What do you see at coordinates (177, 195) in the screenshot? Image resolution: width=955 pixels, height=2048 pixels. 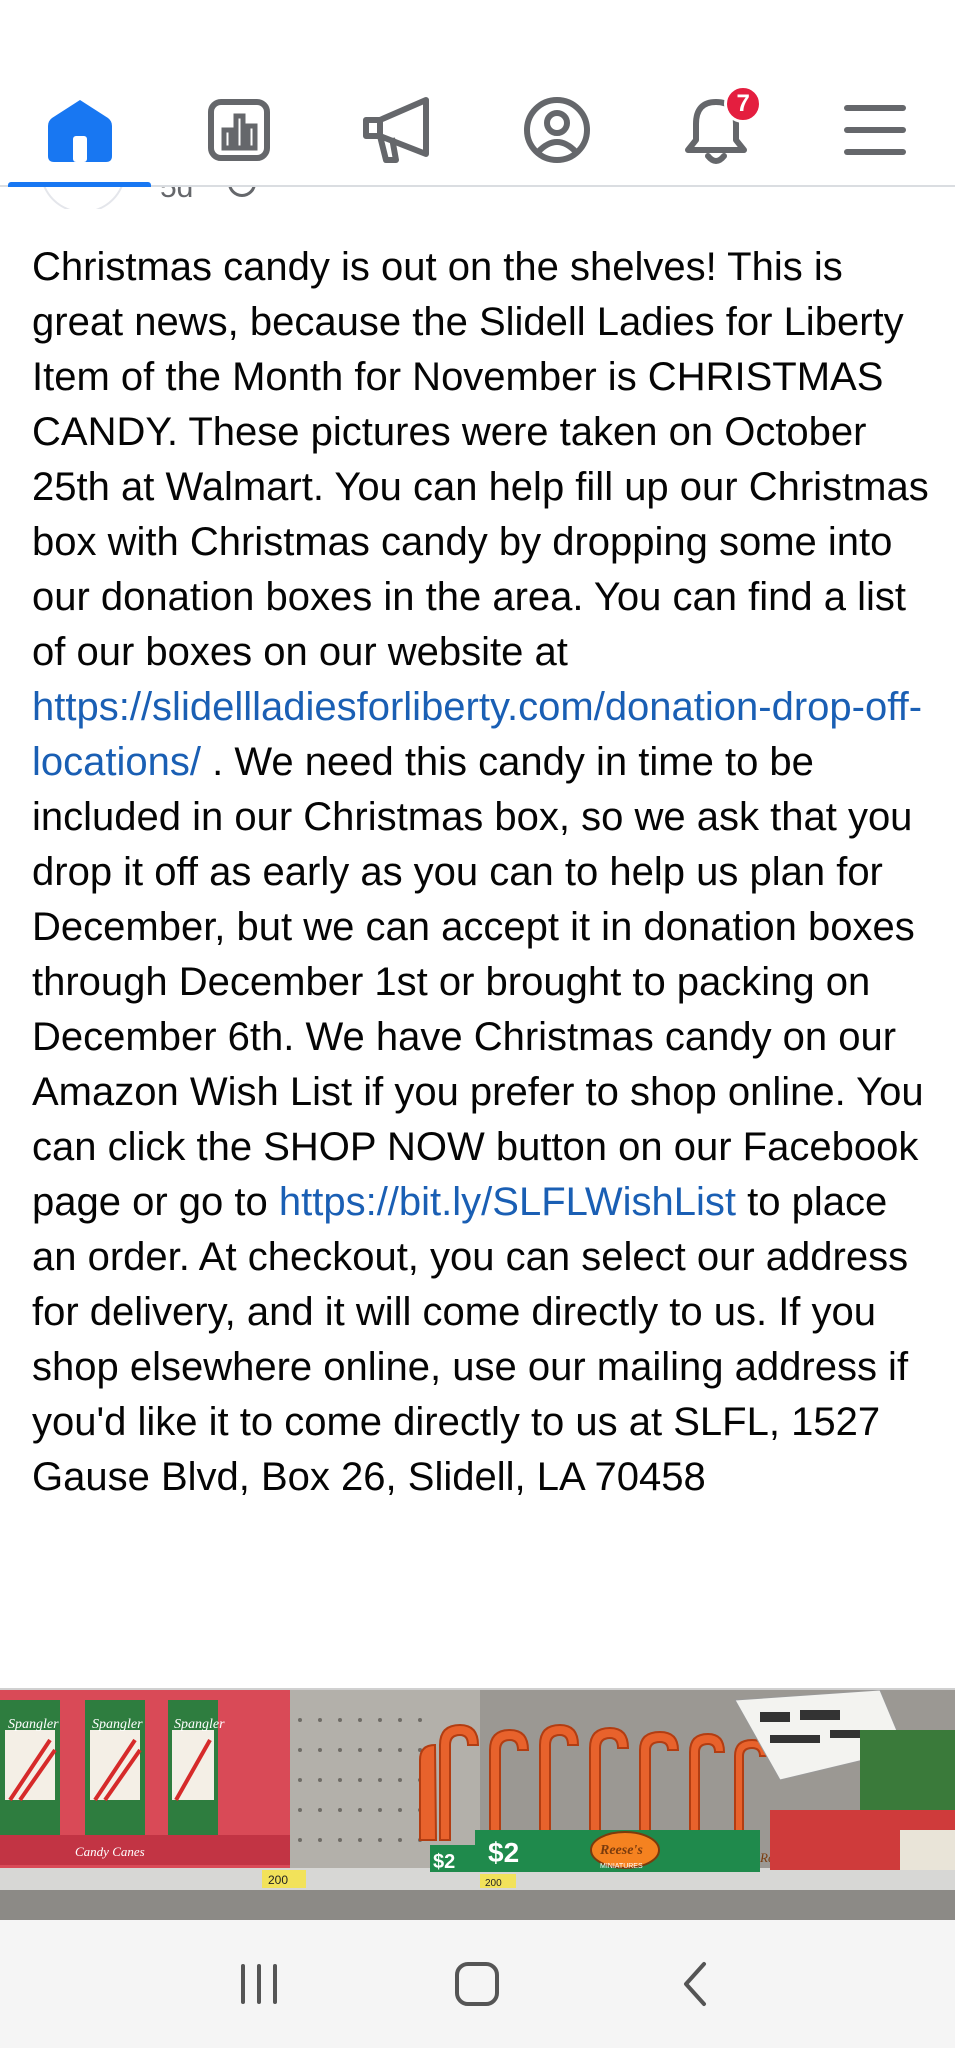 I see `post-timestamp: 5d` at bounding box center [177, 195].